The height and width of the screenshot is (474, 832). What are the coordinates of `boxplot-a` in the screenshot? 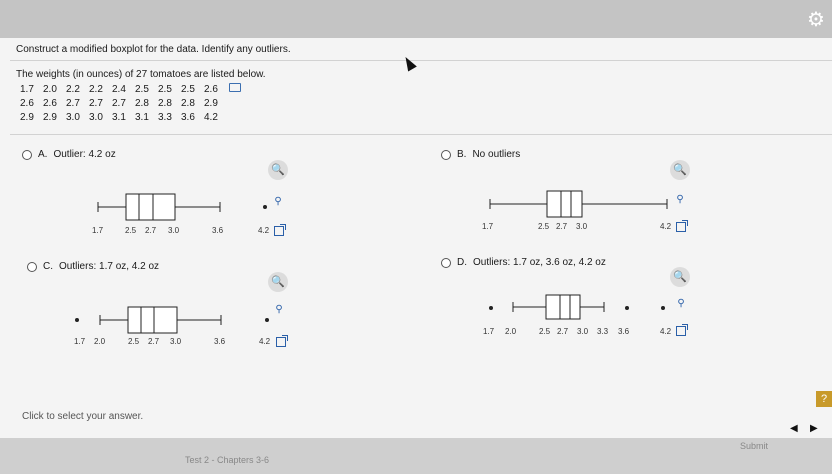 It's located at (159, 207).